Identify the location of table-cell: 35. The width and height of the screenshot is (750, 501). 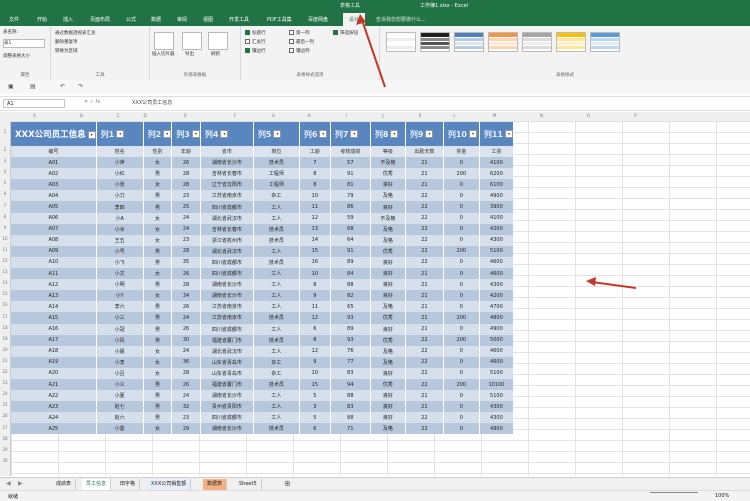
(186, 262).